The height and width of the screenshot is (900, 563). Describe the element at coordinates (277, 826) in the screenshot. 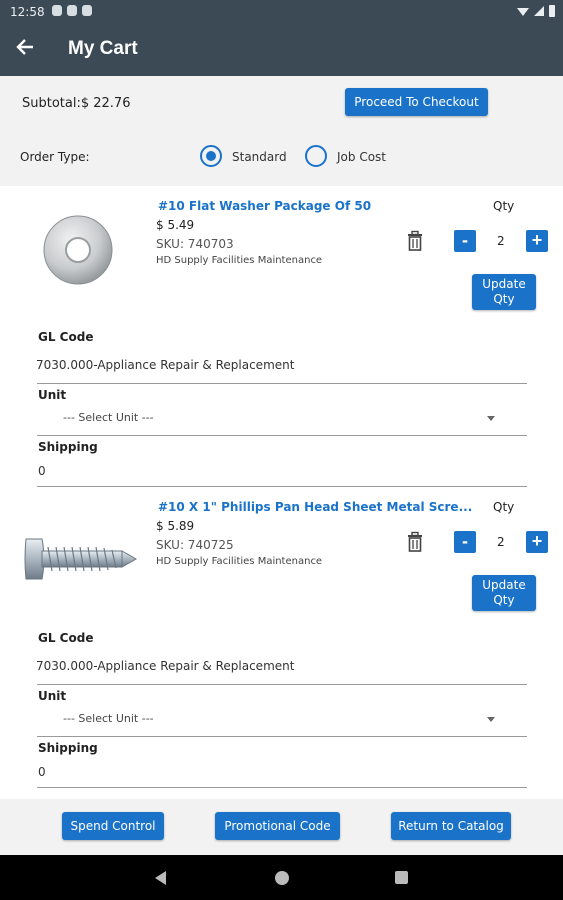

I see `promotional-code-button: Promotional Code` at that location.